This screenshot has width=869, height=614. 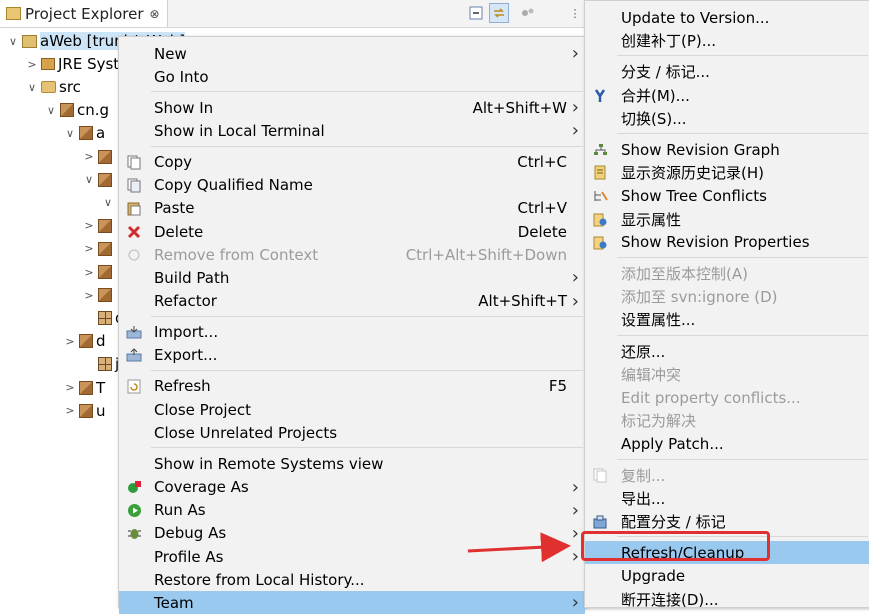 What do you see at coordinates (519, 547) in the screenshot?
I see `callout-arrow-icon` at bounding box center [519, 547].